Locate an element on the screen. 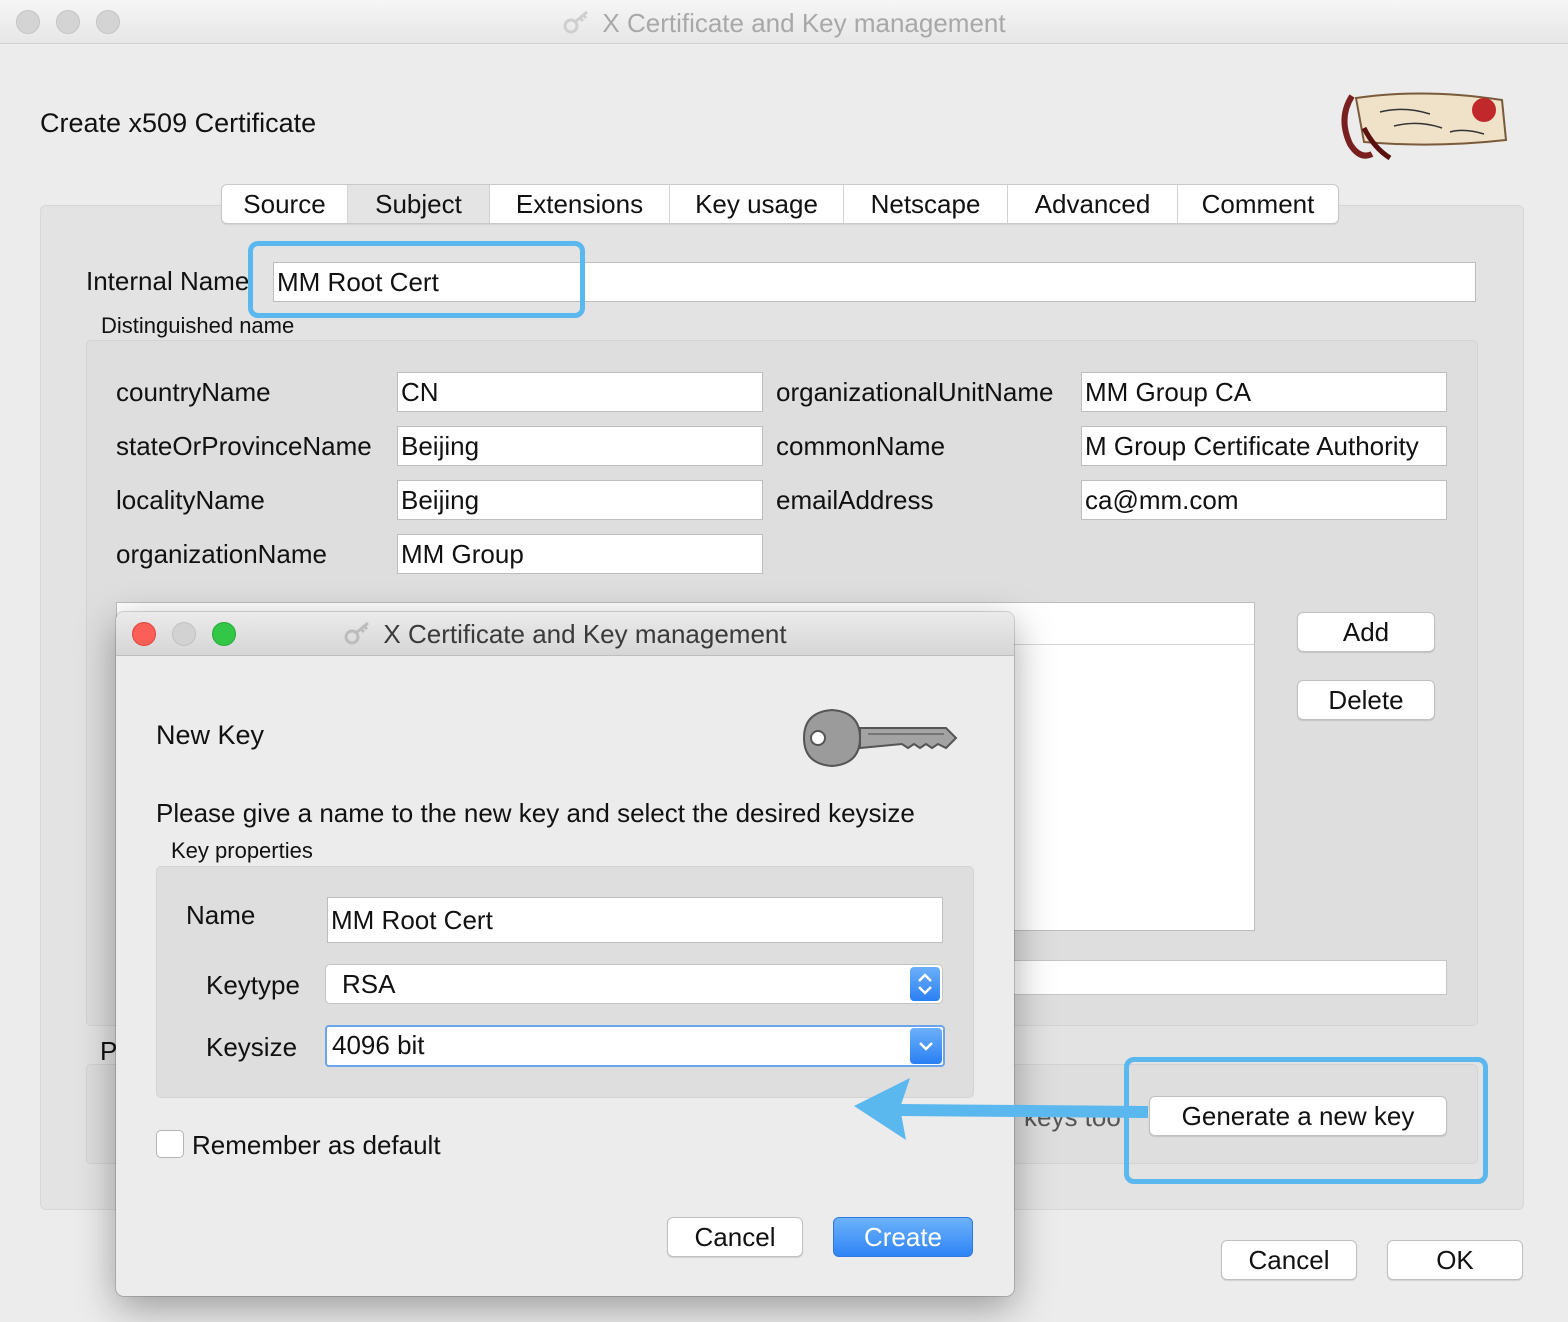  locality-name-input: Beijing is located at coordinates (580, 500).